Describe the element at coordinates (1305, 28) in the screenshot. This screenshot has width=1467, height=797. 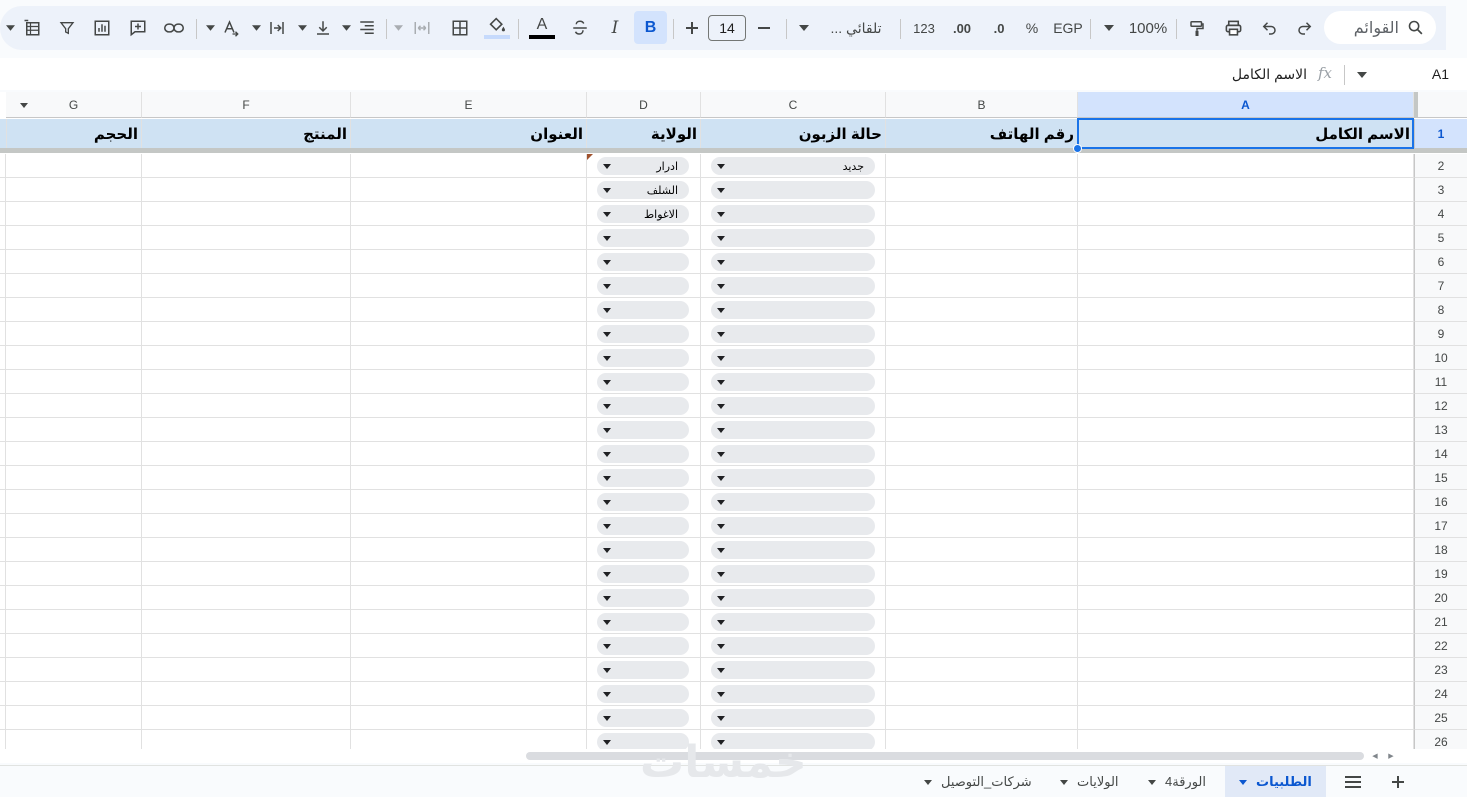
I see `redo-button` at that location.